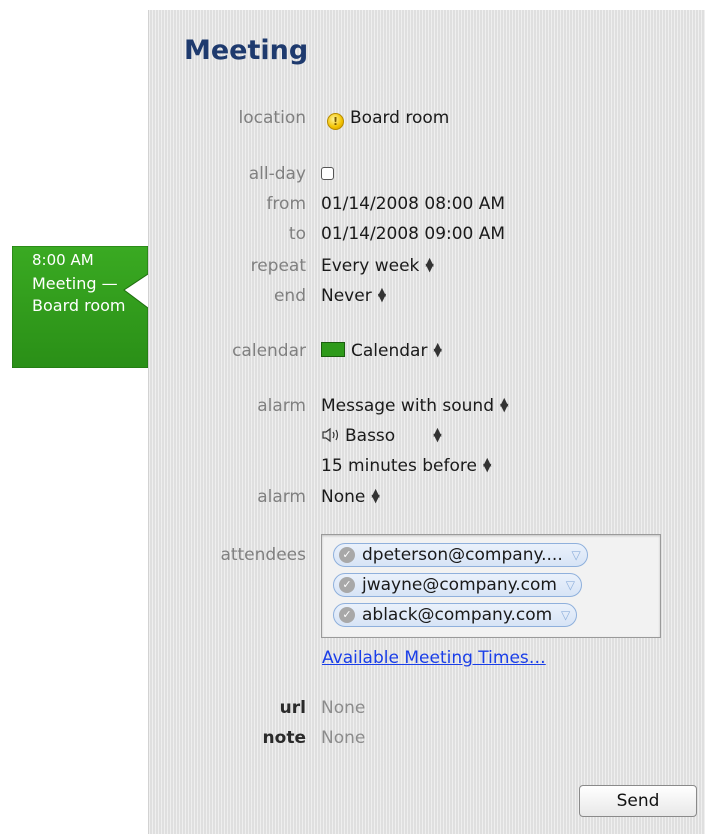 This screenshot has height=834, width=707. I want to click on end-label: end, so click(289, 296).